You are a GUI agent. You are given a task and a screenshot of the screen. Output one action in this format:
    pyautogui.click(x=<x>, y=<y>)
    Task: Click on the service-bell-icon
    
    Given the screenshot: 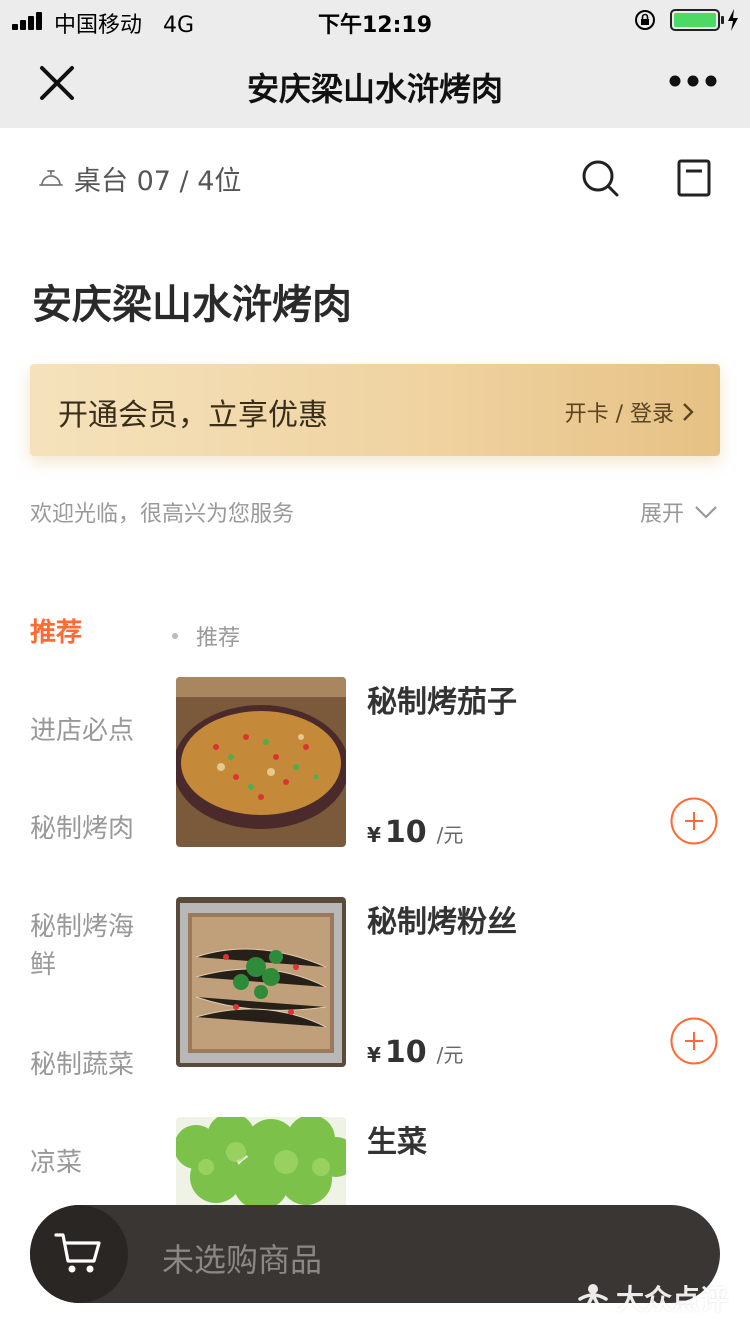 What is the action you would take?
    pyautogui.click(x=51, y=178)
    